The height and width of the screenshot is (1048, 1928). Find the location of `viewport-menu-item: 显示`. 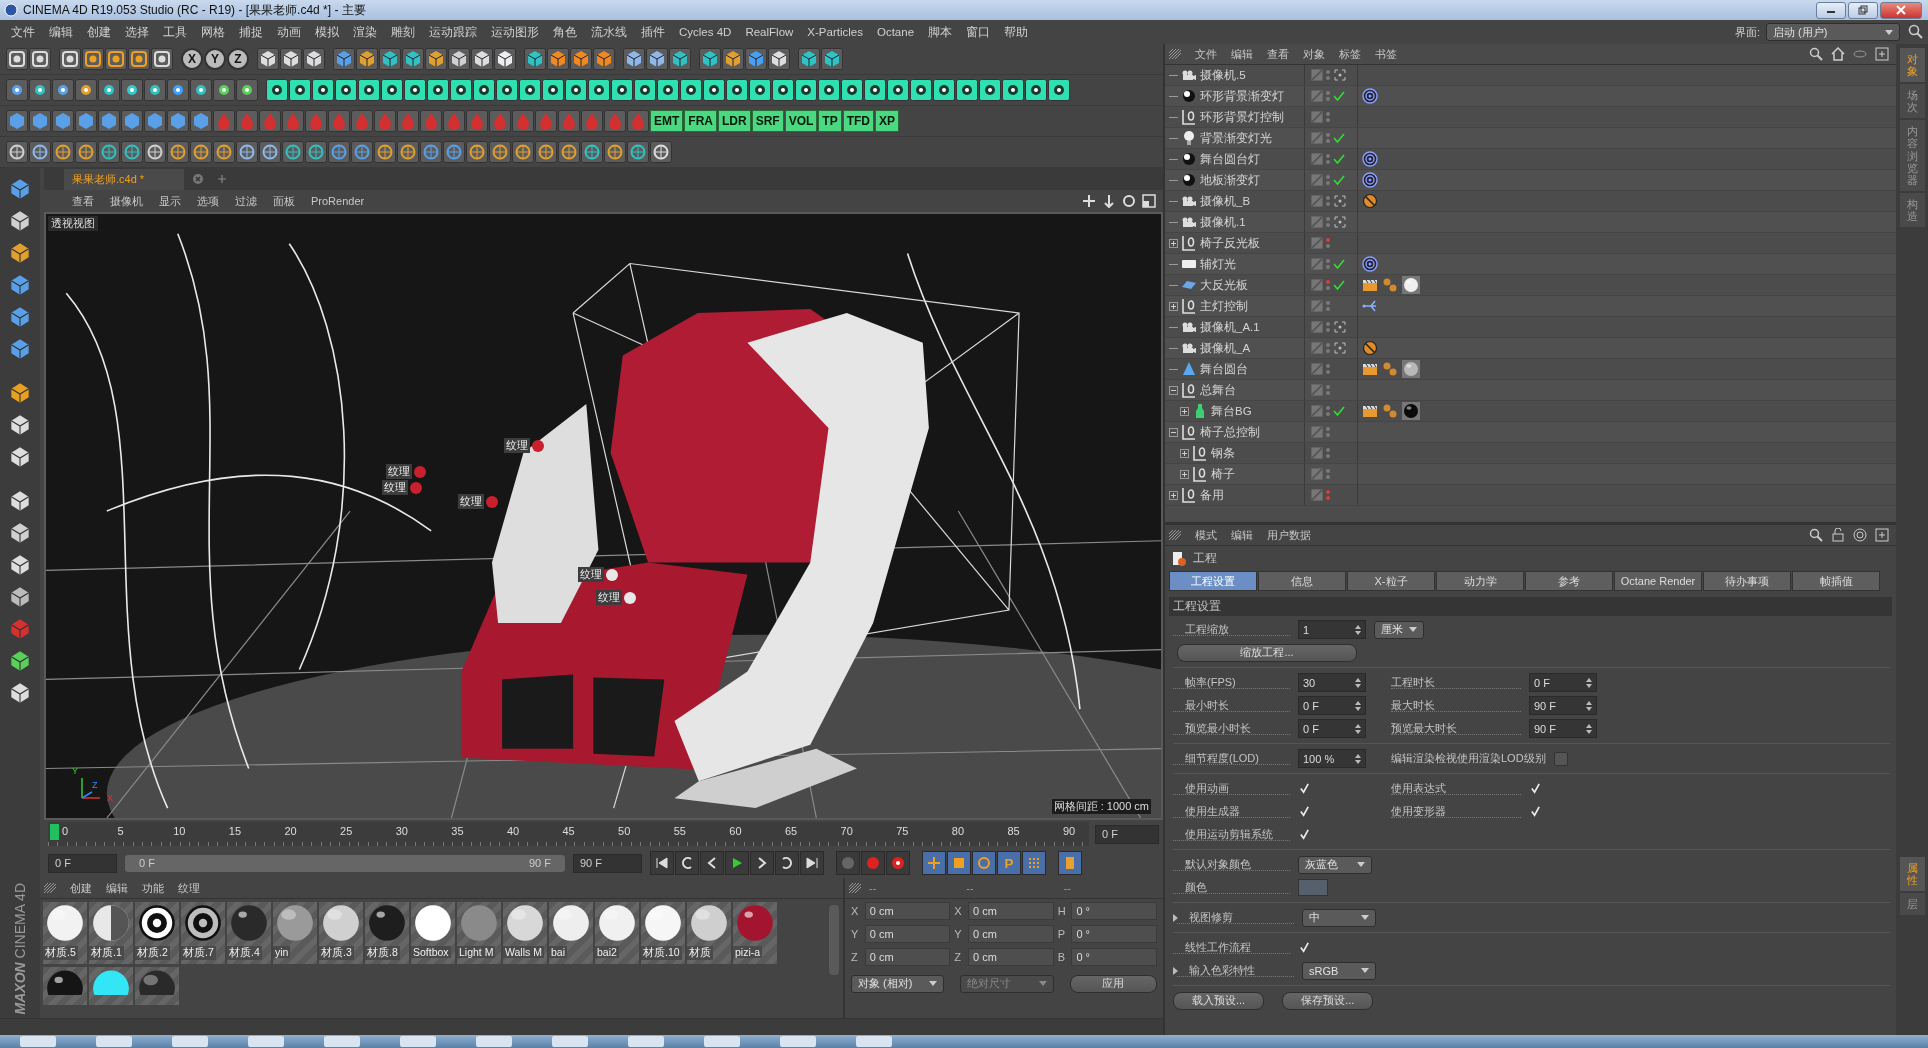

viewport-menu-item: 显示 is located at coordinates (170, 201).